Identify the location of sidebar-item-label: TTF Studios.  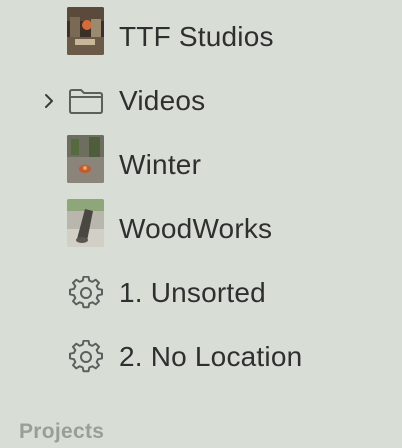
(196, 36).